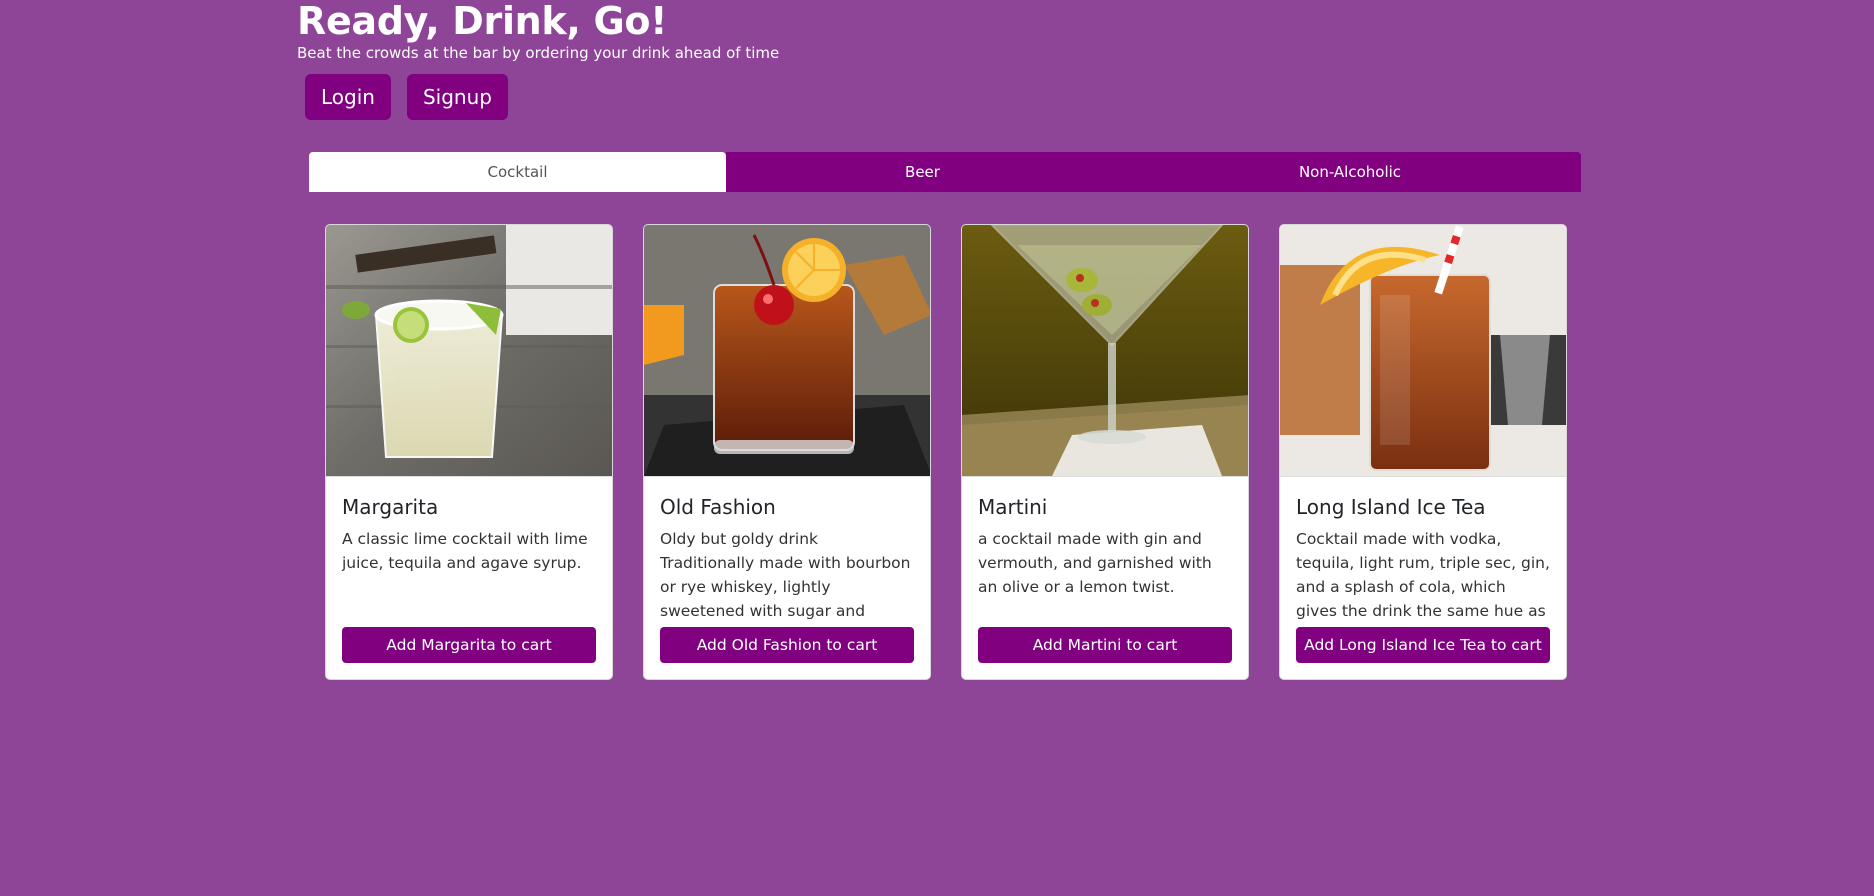 This screenshot has height=896, width=1874. Describe the element at coordinates (1105, 645) in the screenshot. I see `add-martini-to-cart-button: Add Martini to cart` at that location.